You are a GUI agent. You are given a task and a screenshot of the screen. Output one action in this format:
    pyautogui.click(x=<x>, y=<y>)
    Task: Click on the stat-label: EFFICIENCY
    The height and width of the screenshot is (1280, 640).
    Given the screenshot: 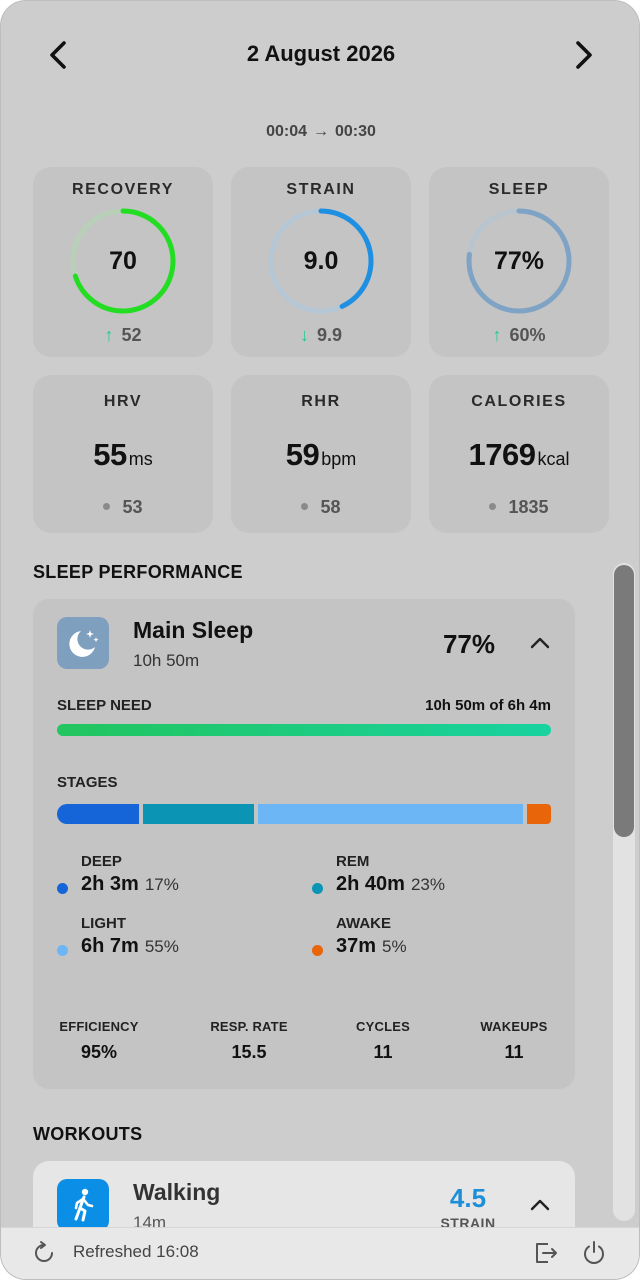 What is the action you would take?
    pyautogui.click(x=99, y=1026)
    